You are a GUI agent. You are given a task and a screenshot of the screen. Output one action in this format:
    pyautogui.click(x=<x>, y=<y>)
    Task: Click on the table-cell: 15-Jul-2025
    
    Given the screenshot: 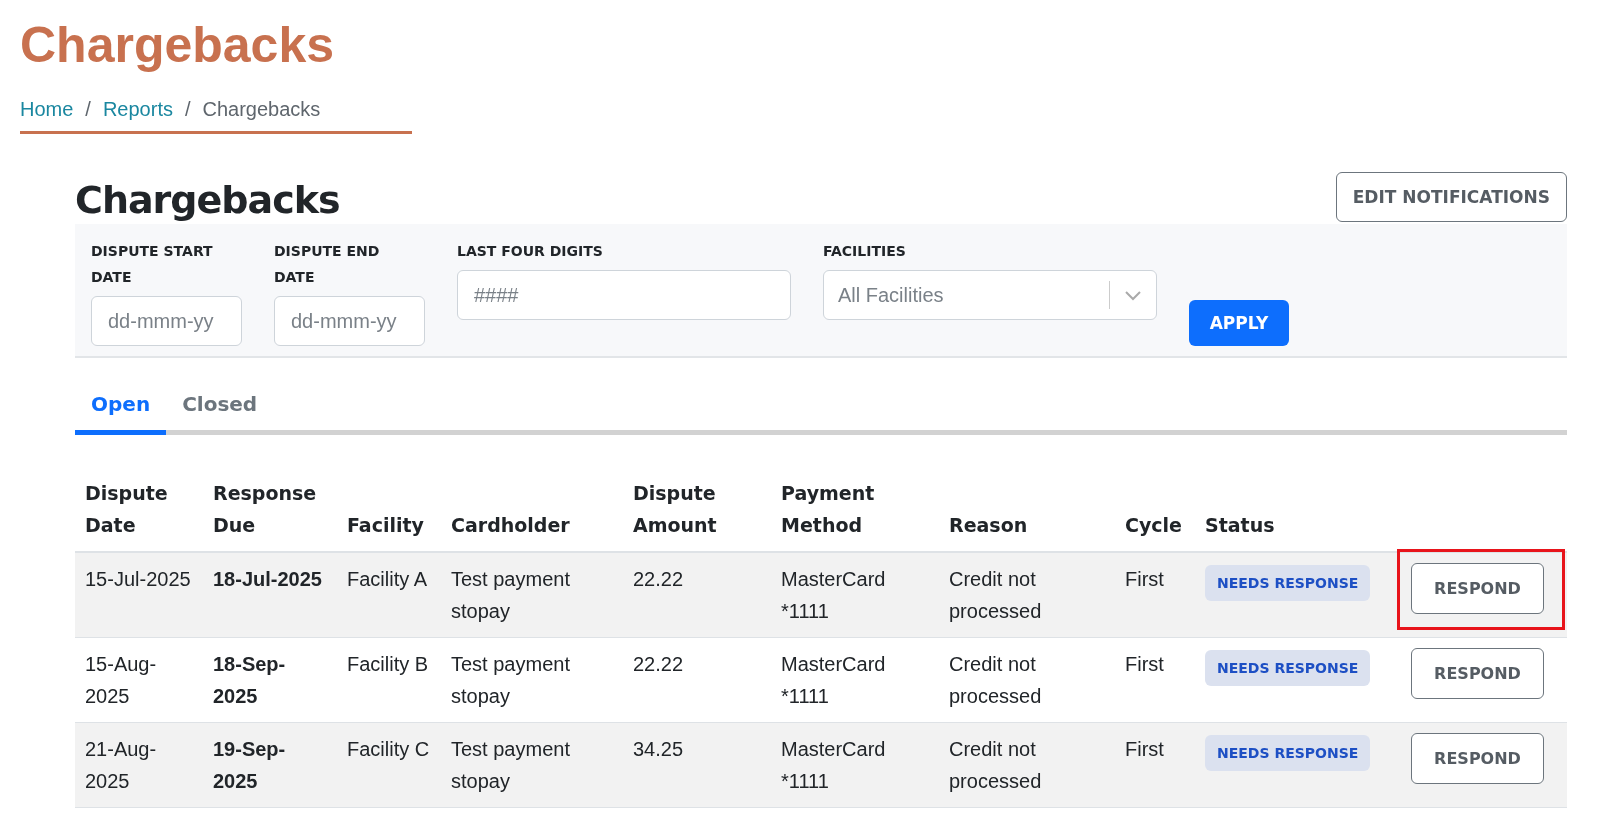 What is the action you would take?
    pyautogui.click(x=139, y=595)
    